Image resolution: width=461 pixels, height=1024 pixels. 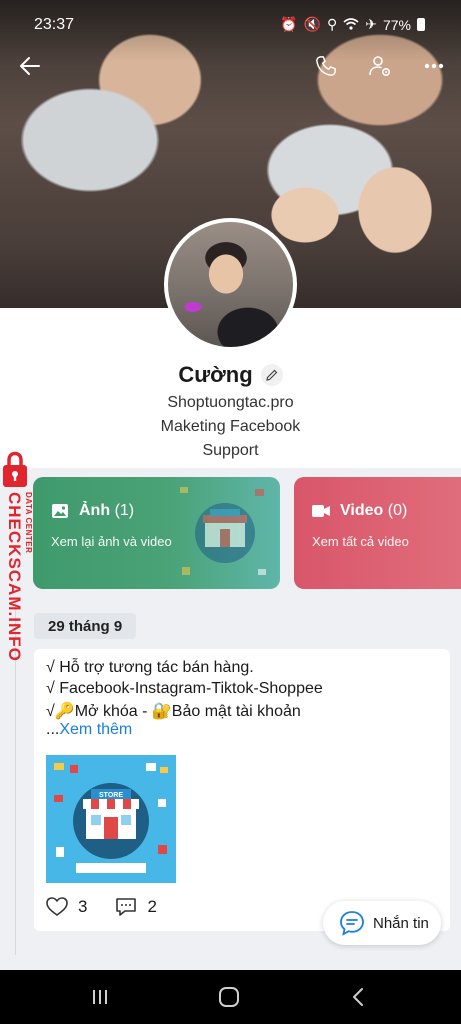 I want to click on edit-name-button, so click(x=271, y=375).